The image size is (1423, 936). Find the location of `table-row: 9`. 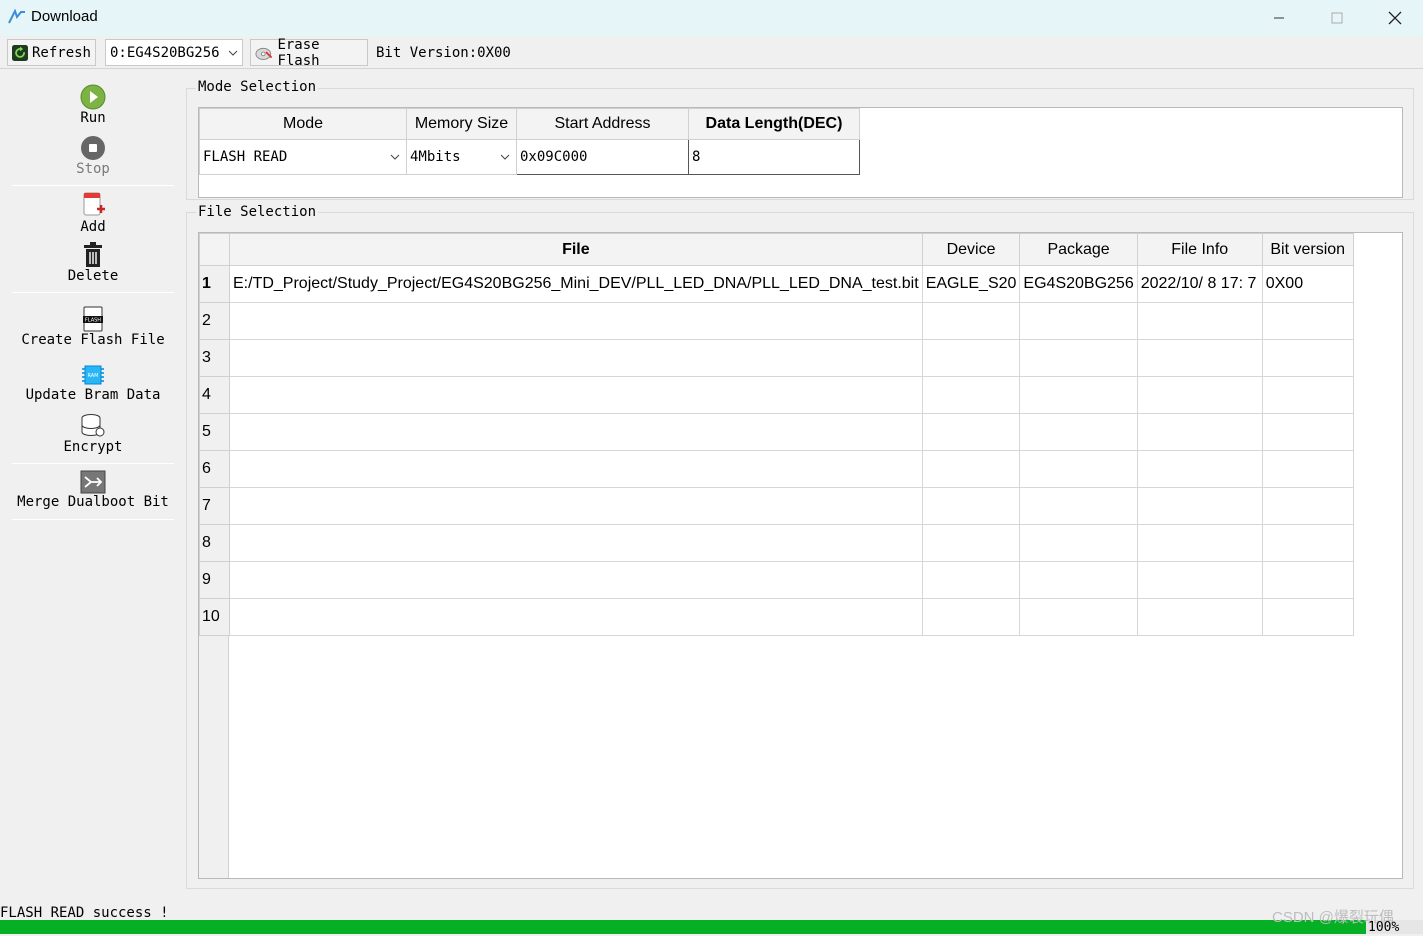

table-row: 9 is located at coordinates (776, 580).